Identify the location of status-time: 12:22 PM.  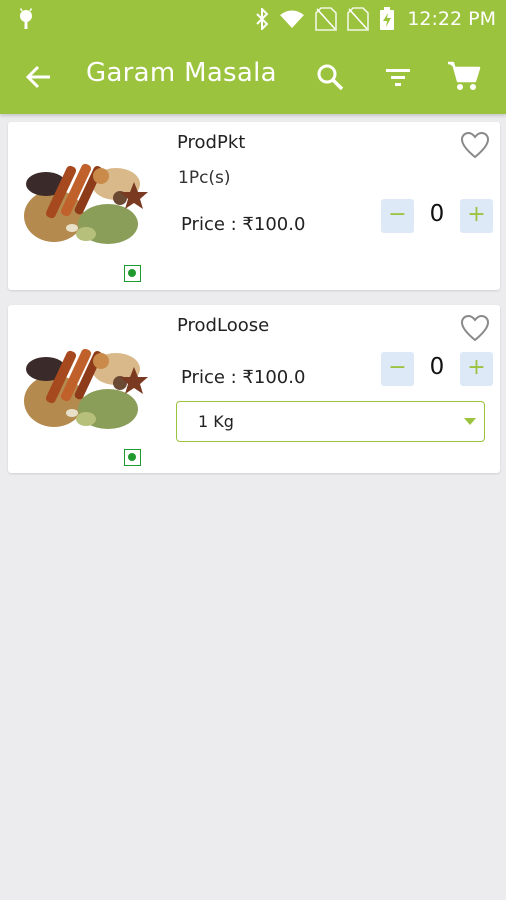
(451, 19).